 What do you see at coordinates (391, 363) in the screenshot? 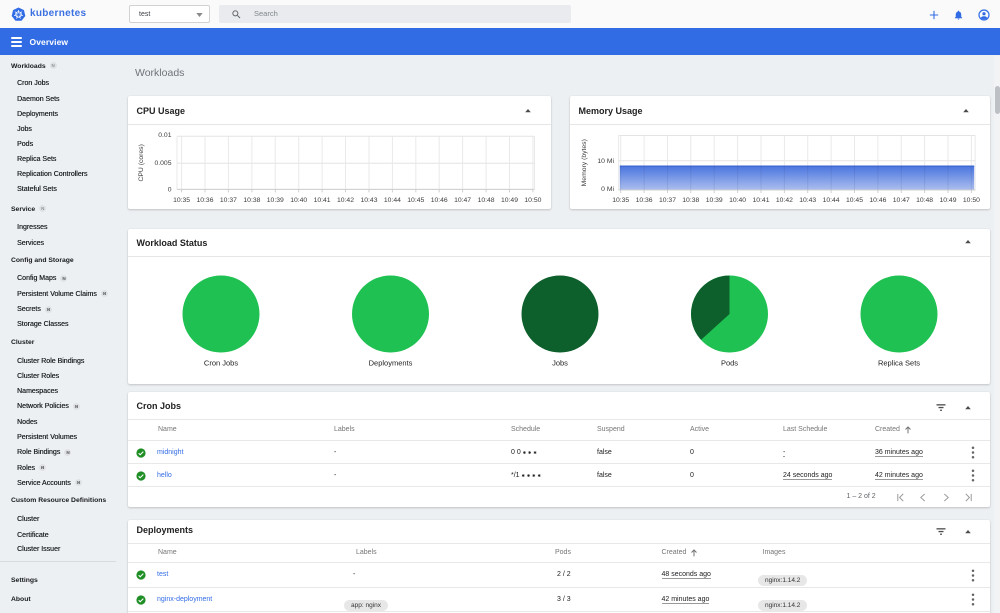
I see `svg-text: Deployments` at bounding box center [391, 363].